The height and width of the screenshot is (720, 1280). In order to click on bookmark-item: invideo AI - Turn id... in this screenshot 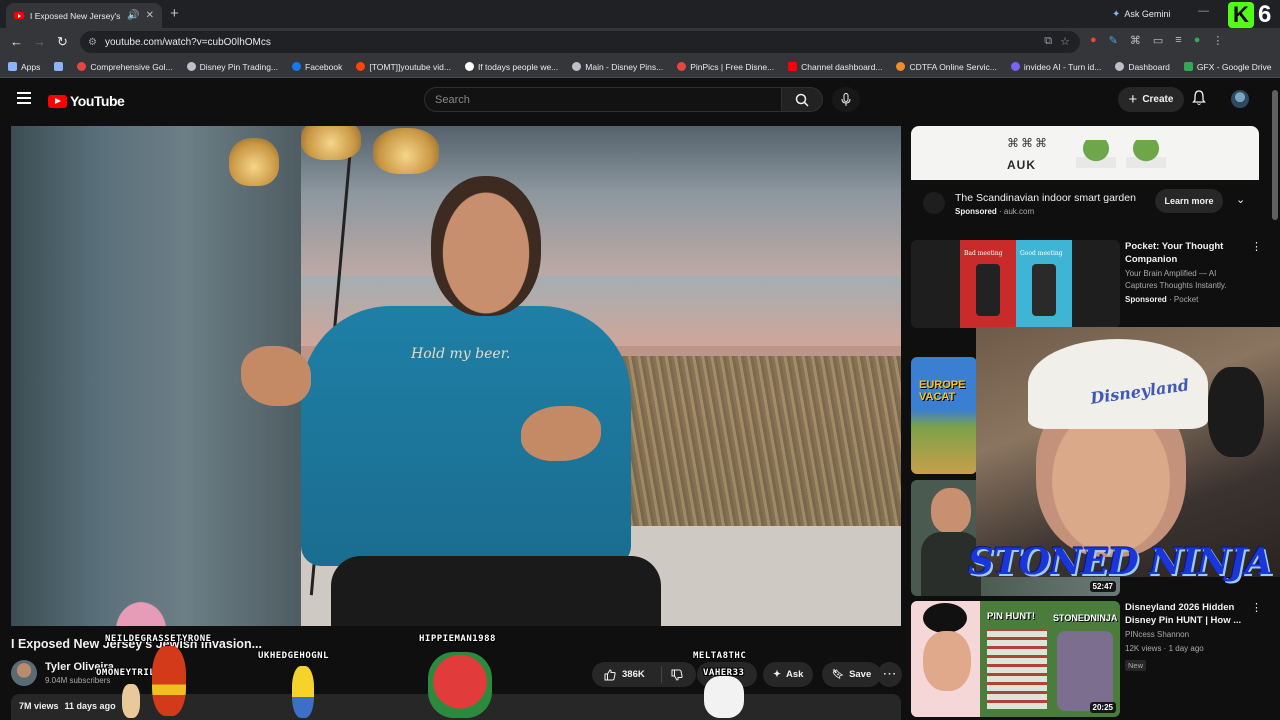, I will do `click(1055, 67)`.